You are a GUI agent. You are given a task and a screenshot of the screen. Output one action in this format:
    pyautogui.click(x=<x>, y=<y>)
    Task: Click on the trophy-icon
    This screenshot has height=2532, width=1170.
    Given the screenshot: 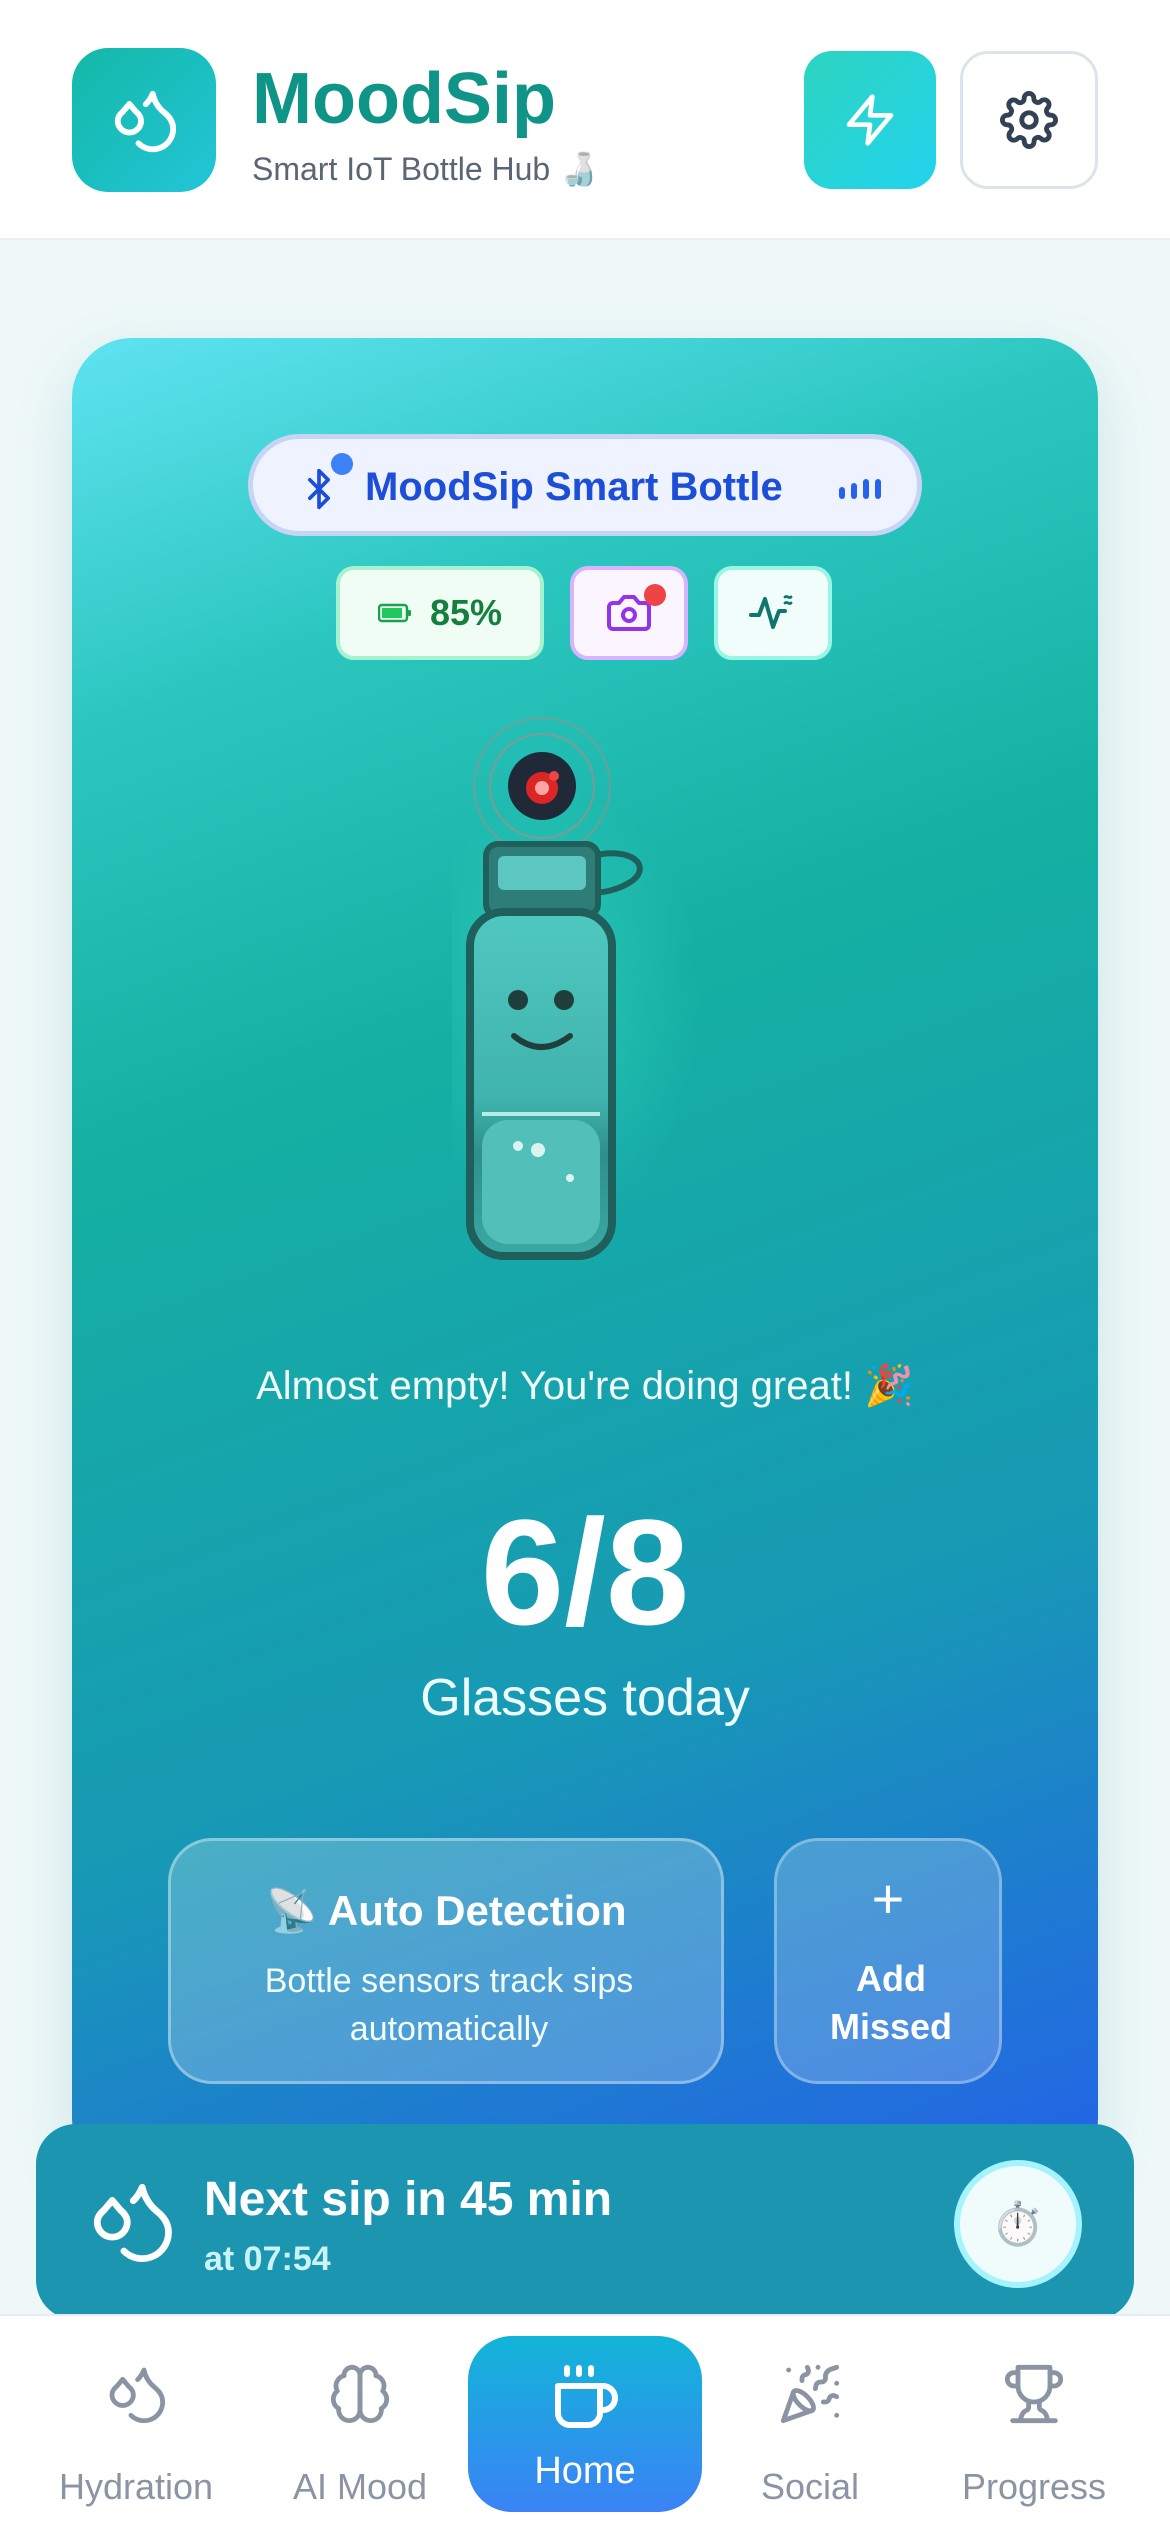 What is the action you would take?
    pyautogui.click(x=1034, y=2394)
    